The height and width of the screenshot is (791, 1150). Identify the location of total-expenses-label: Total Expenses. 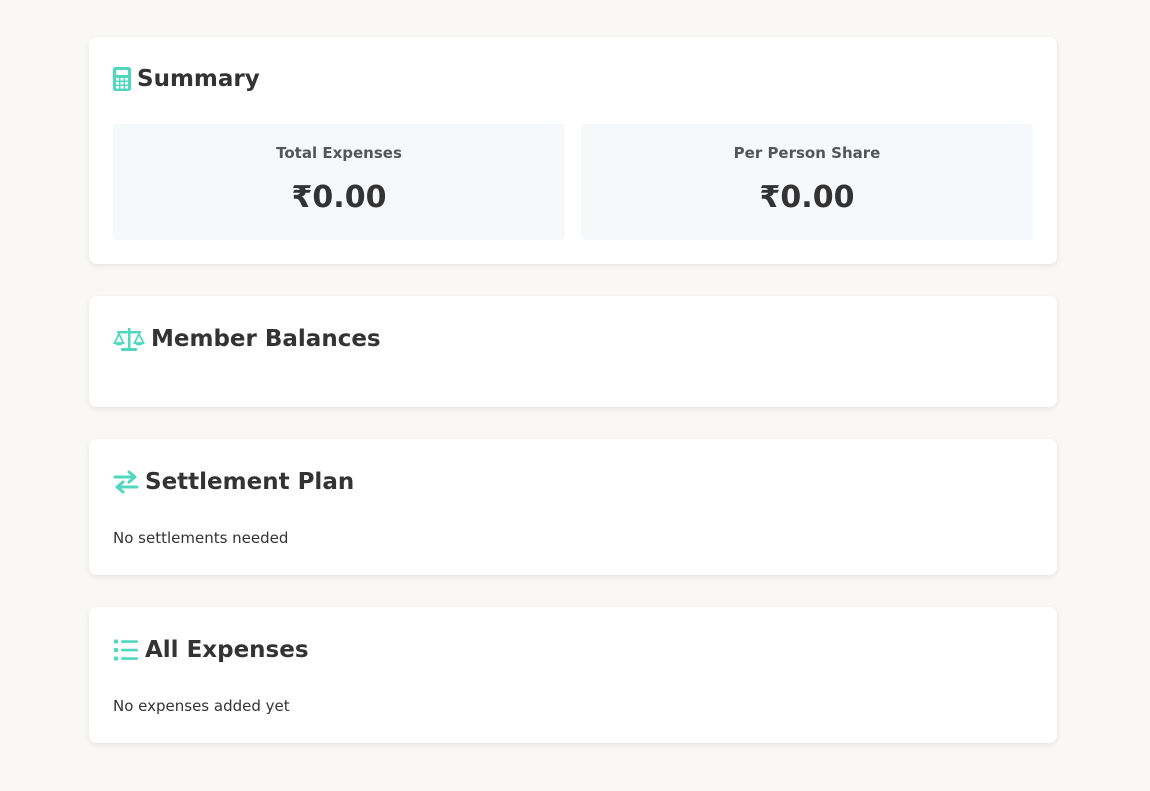
(339, 153).